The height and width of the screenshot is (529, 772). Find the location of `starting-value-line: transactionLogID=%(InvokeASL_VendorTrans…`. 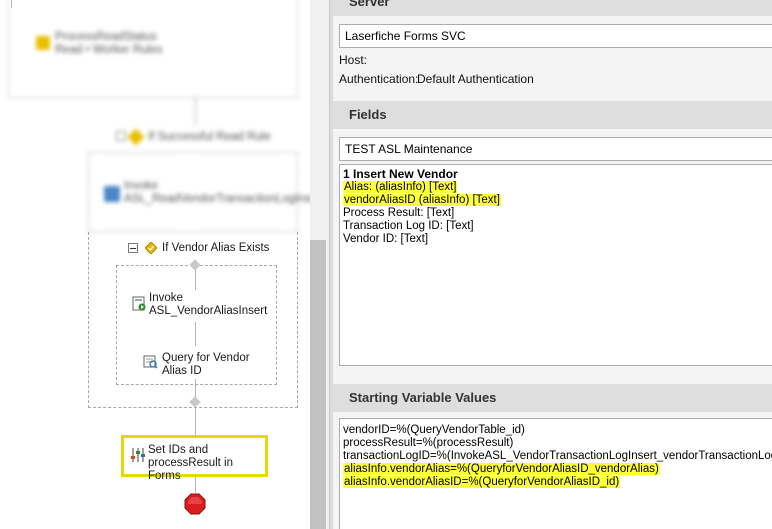

starting-value-line: transactionLogID=%(InvokeASL_VendorTrans… is located at coordinates (557, 456).